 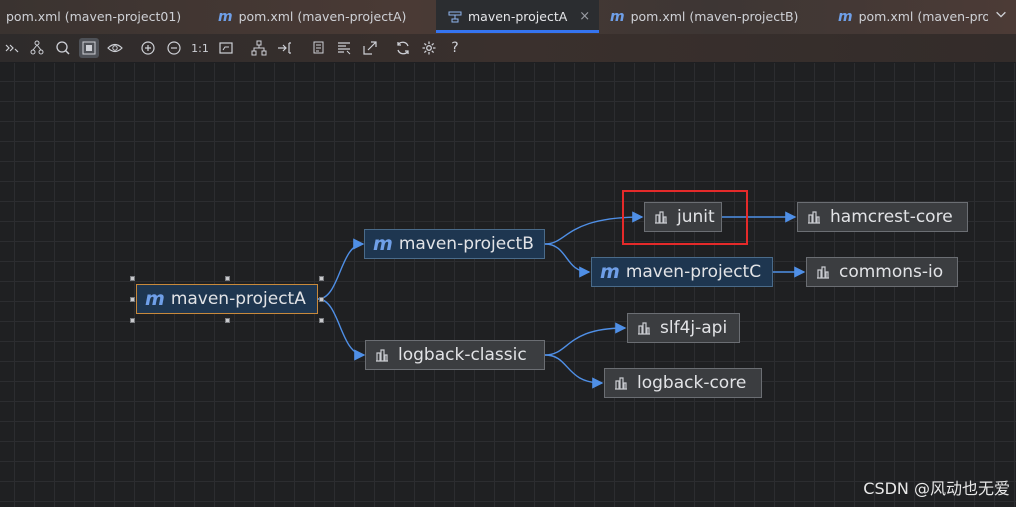 I want to click on node-maven-projectB: m maven-projectB, so click(x=454, y=244).